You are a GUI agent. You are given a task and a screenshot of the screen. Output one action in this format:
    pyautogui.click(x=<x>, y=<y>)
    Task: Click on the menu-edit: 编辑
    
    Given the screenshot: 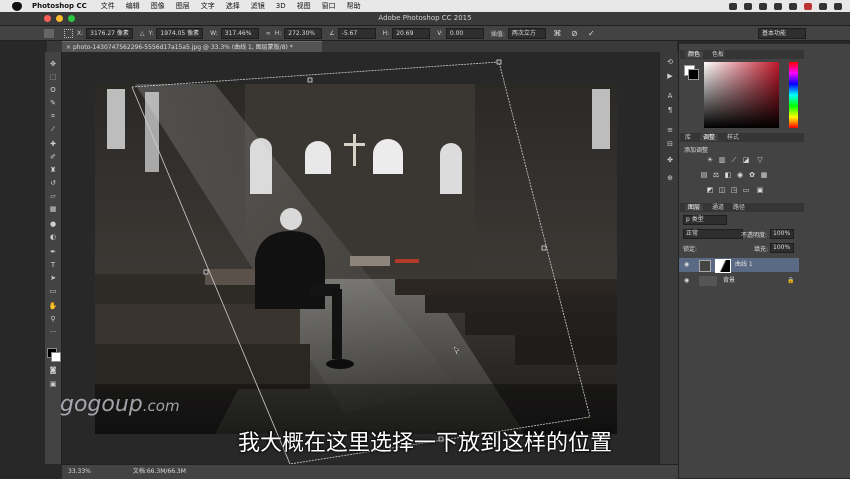 What is the action you would take?
    pyautogui.click(x=133, y=6)
    